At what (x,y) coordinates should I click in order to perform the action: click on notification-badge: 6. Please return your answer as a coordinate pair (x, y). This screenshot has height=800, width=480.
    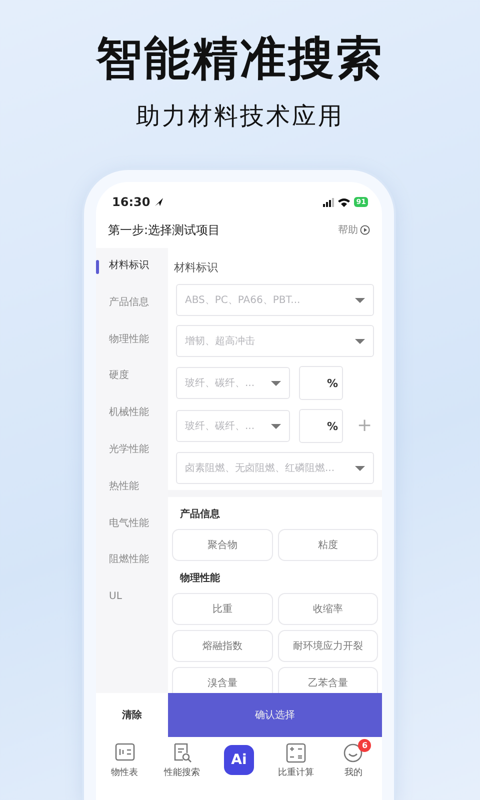
    Looking at the image, I should click on (365, 745).